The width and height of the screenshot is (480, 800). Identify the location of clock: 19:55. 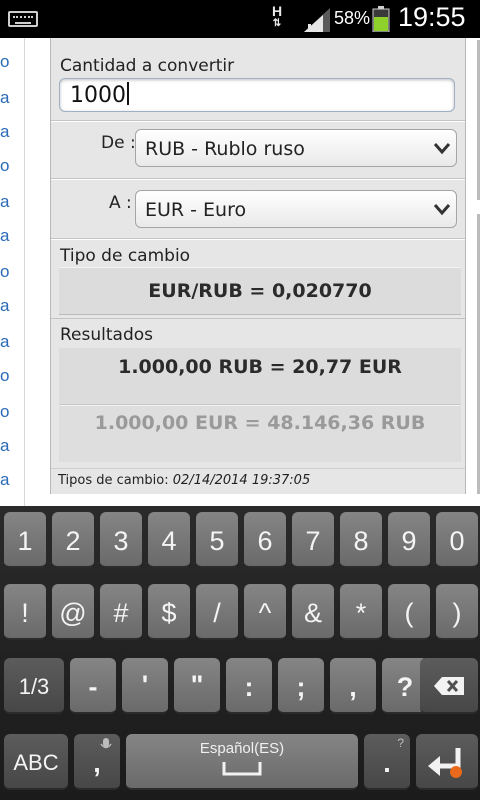
(432, 17).